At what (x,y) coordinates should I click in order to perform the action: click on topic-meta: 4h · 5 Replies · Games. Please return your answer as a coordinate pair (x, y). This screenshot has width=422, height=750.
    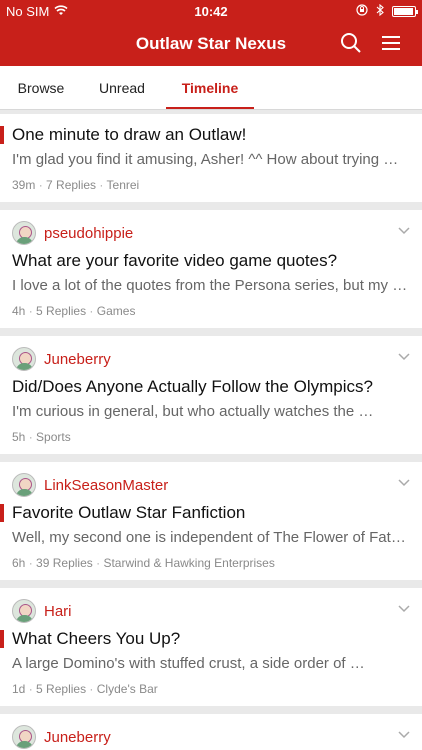
    Looking at the image, I should click on (74, 311).